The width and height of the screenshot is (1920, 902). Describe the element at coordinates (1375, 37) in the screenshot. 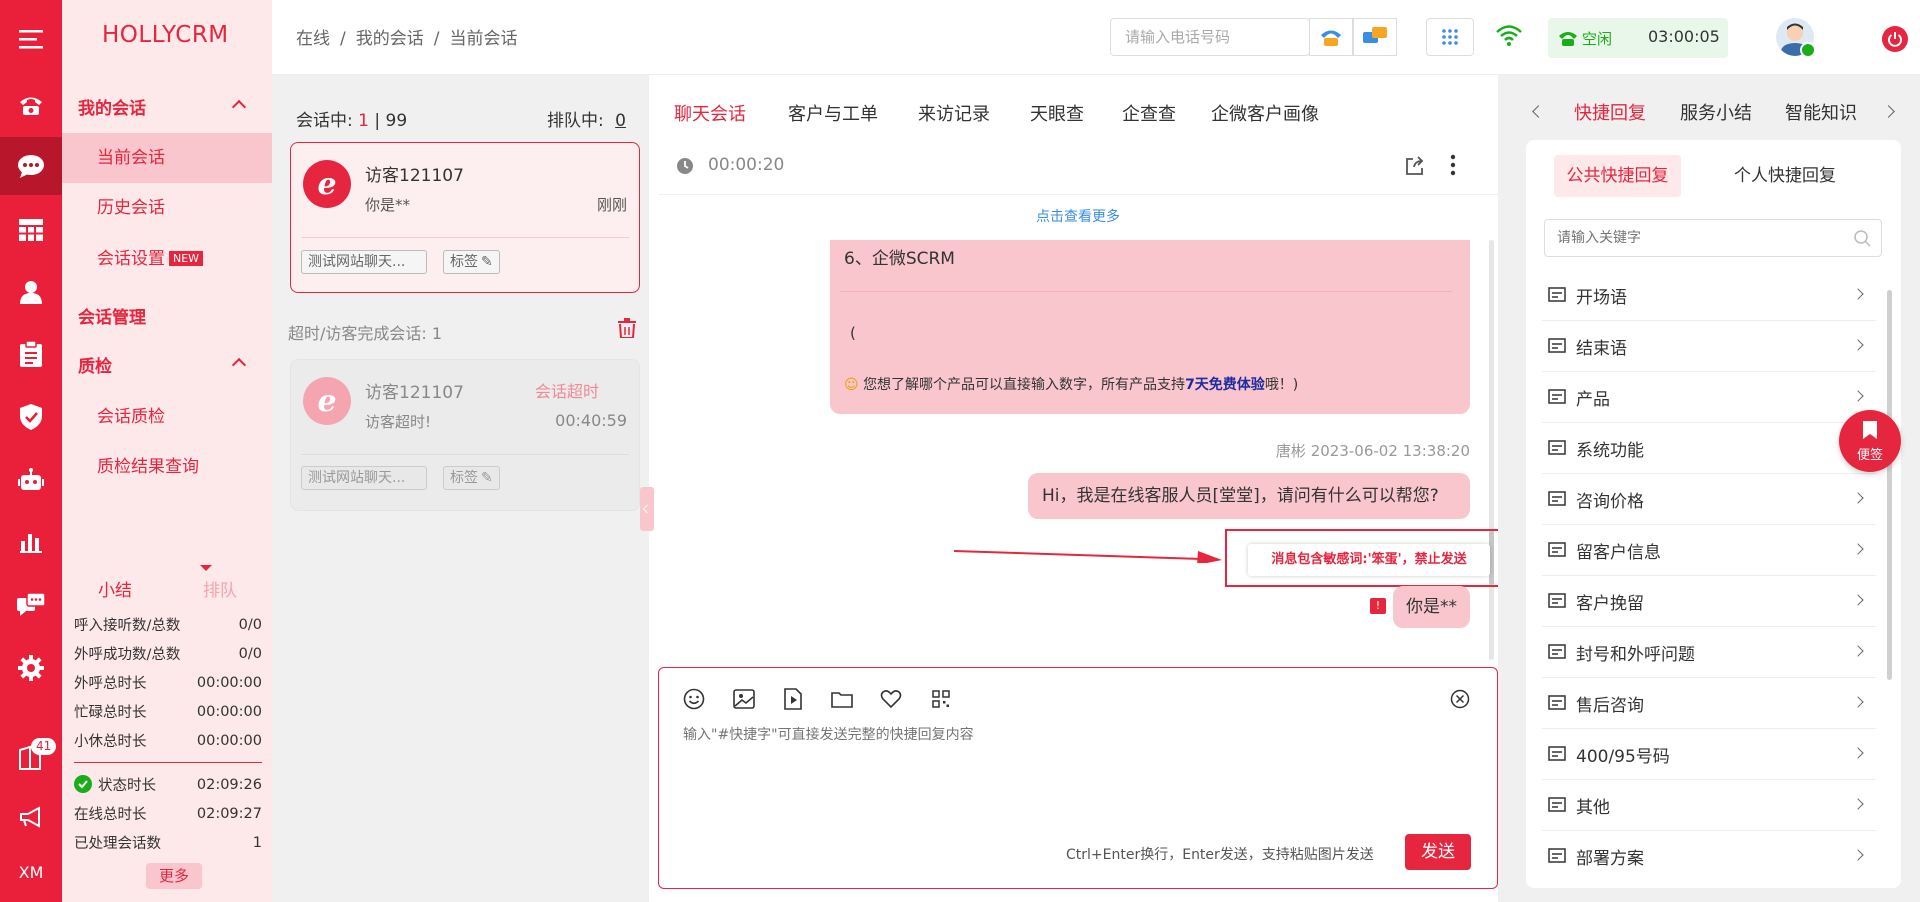

I see `chat-dial-button` at that location.